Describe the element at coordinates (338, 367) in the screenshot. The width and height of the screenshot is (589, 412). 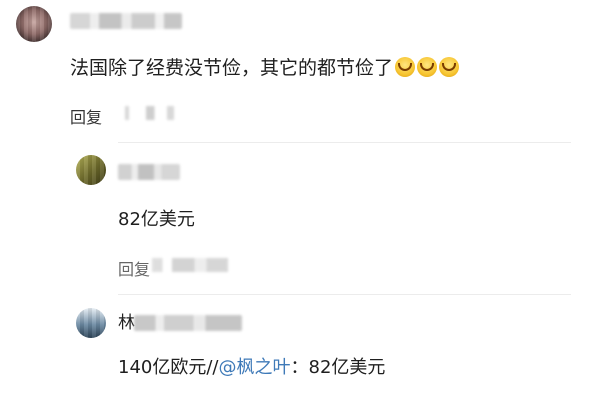
I see `reply-text-suffix: ：82亿美元` at that location.